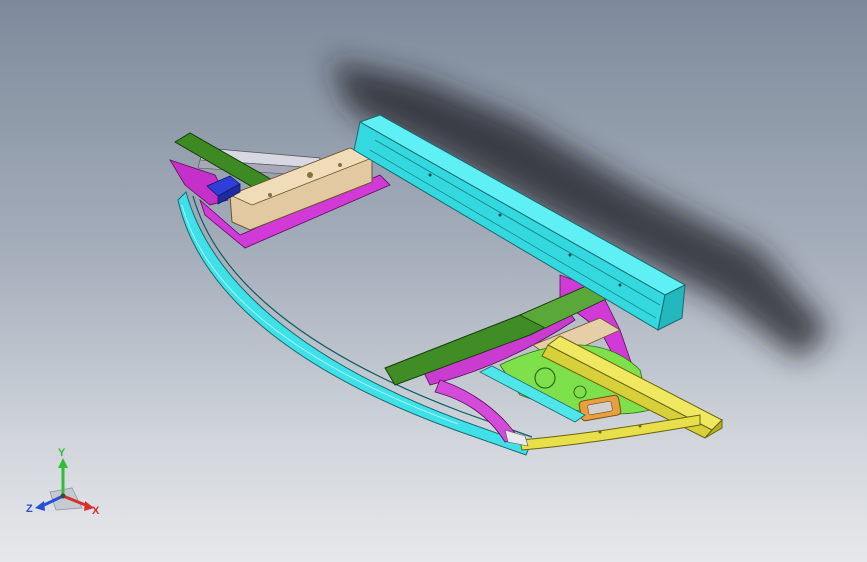  What do you see at coordinates (62, 453) in the screenshot?
I see `y-axis-label: Y` at bounding box center [62, 453].